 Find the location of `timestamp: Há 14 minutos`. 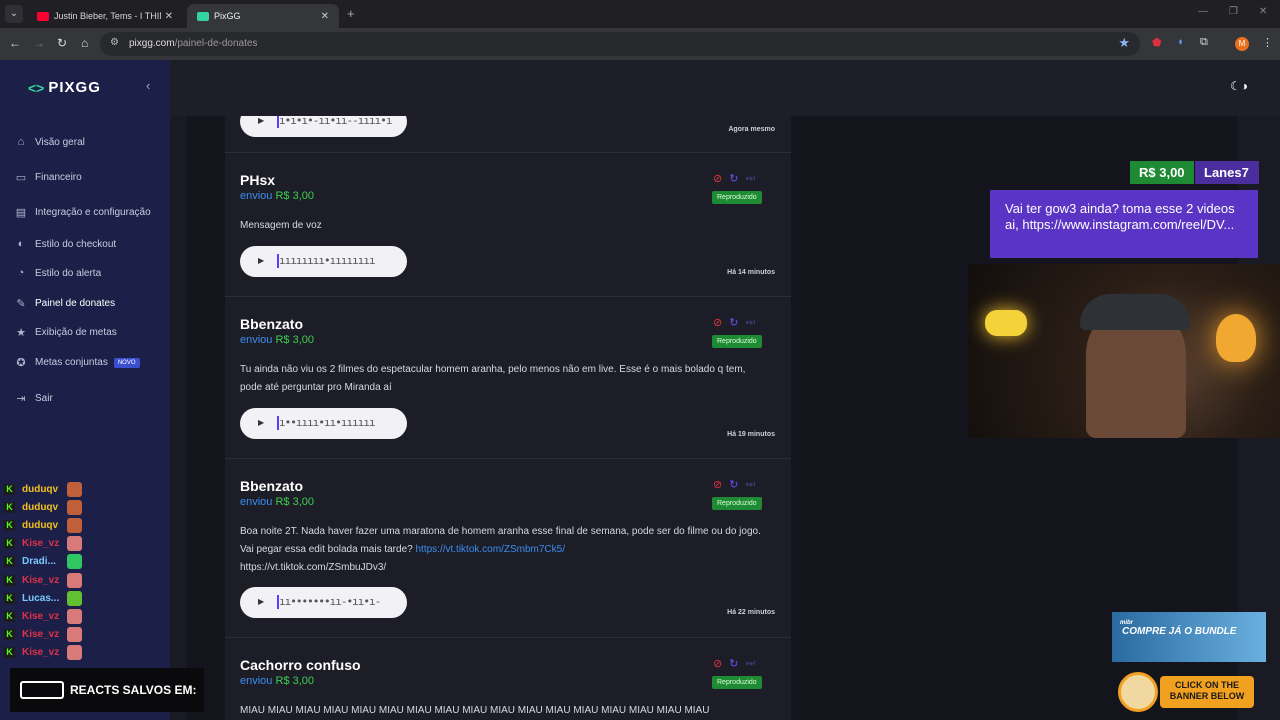

timestamp: Há 14 minutos is located at coordinates (751, 272).